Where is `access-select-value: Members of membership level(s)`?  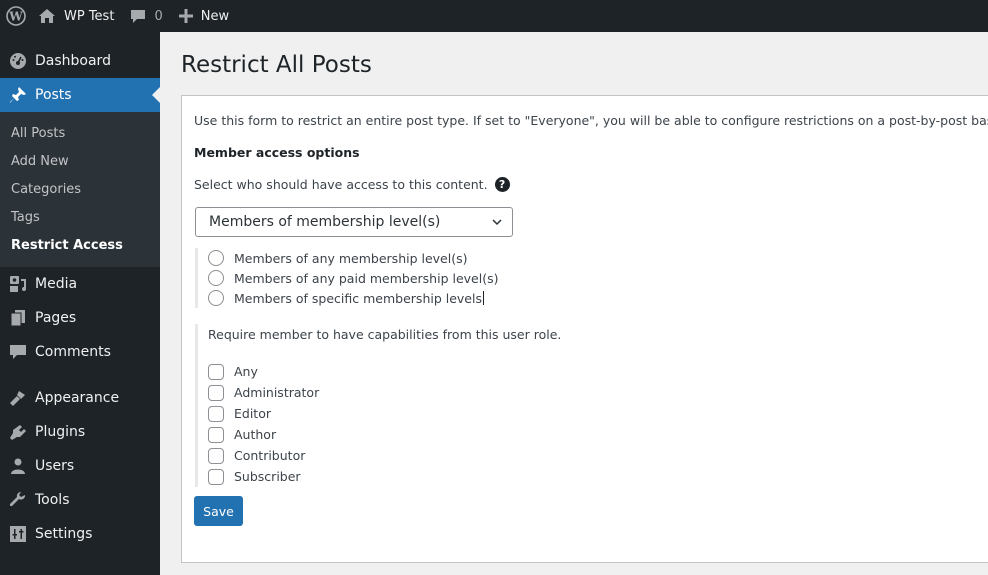 access-select-value: Members of membership level(s) is located at coordinates (325, 222).